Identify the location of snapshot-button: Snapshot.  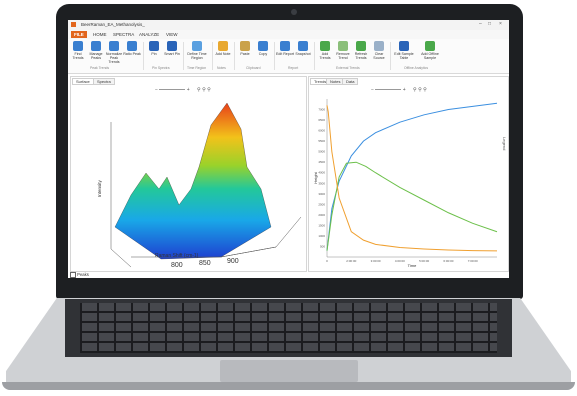
(303, 48).